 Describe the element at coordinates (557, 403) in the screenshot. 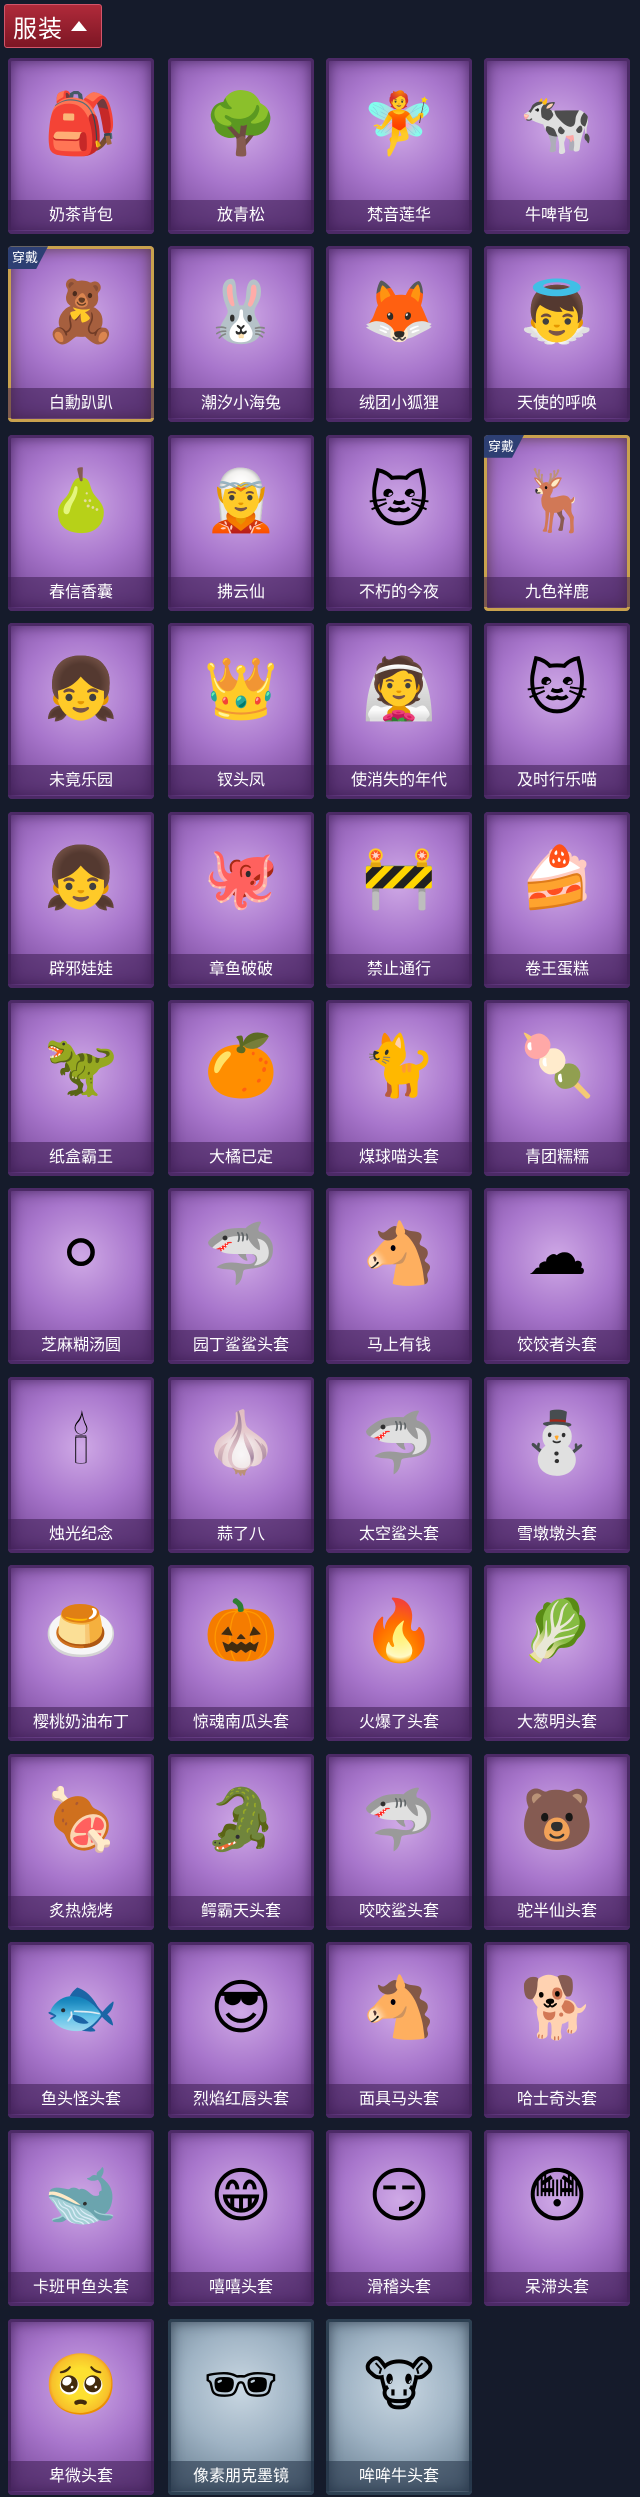

I see `item-name: 天使的呼唤` at that location.